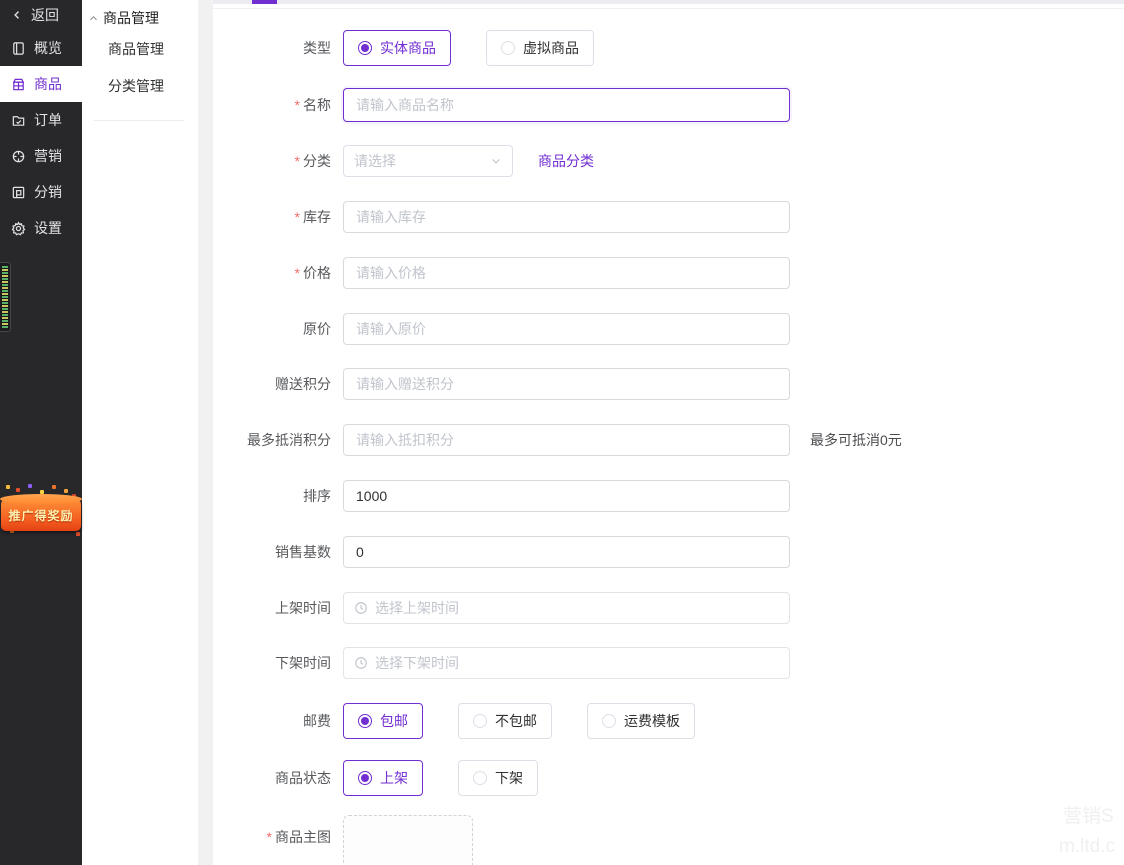 The image size is (1124, 865). I want to click on meter-stripes, so click(5, 297).